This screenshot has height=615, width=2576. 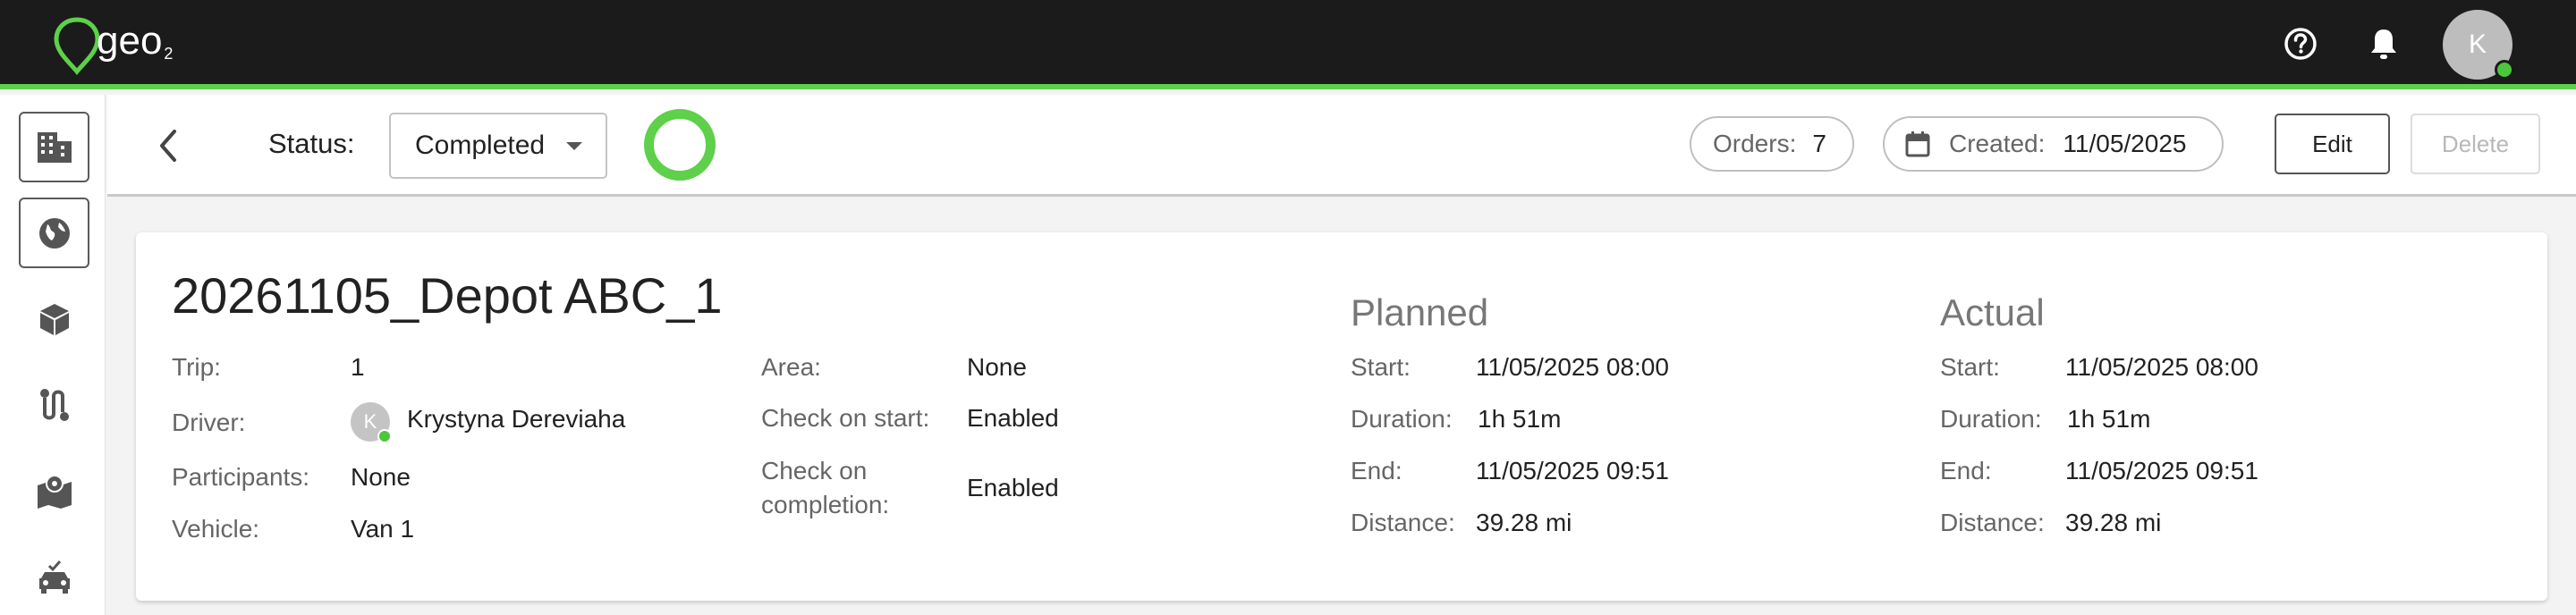 What do you see at coordinates (1524, 522) in the screenshot?
I see `planned-distance-value: 39.28 mi` at bounding box center [1524, 522].